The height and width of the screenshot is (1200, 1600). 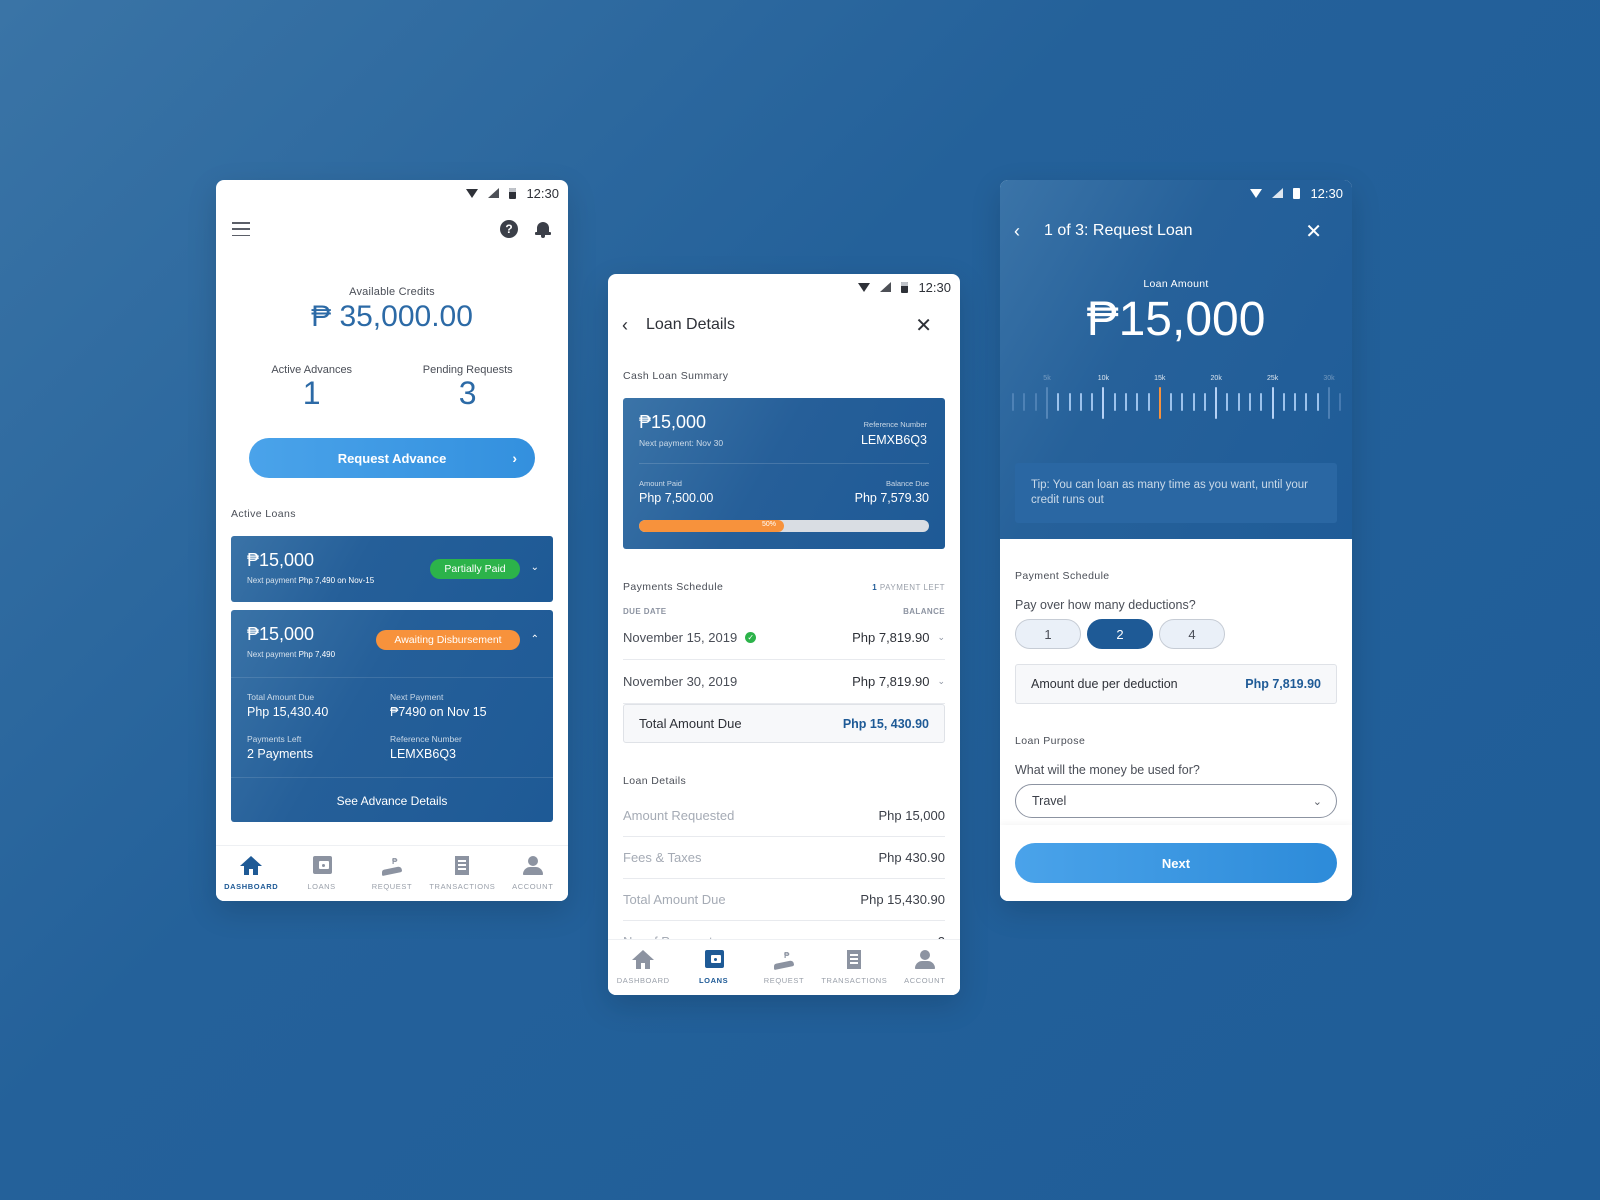 I want to click on available-credits: Available Credits ₱ 35,000.00, so click(x=392, y=310).